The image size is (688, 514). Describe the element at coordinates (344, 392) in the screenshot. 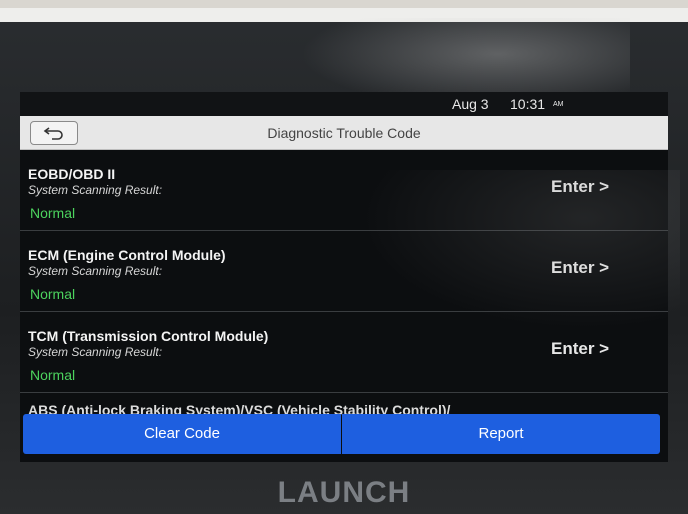

I see `divider` at that location.